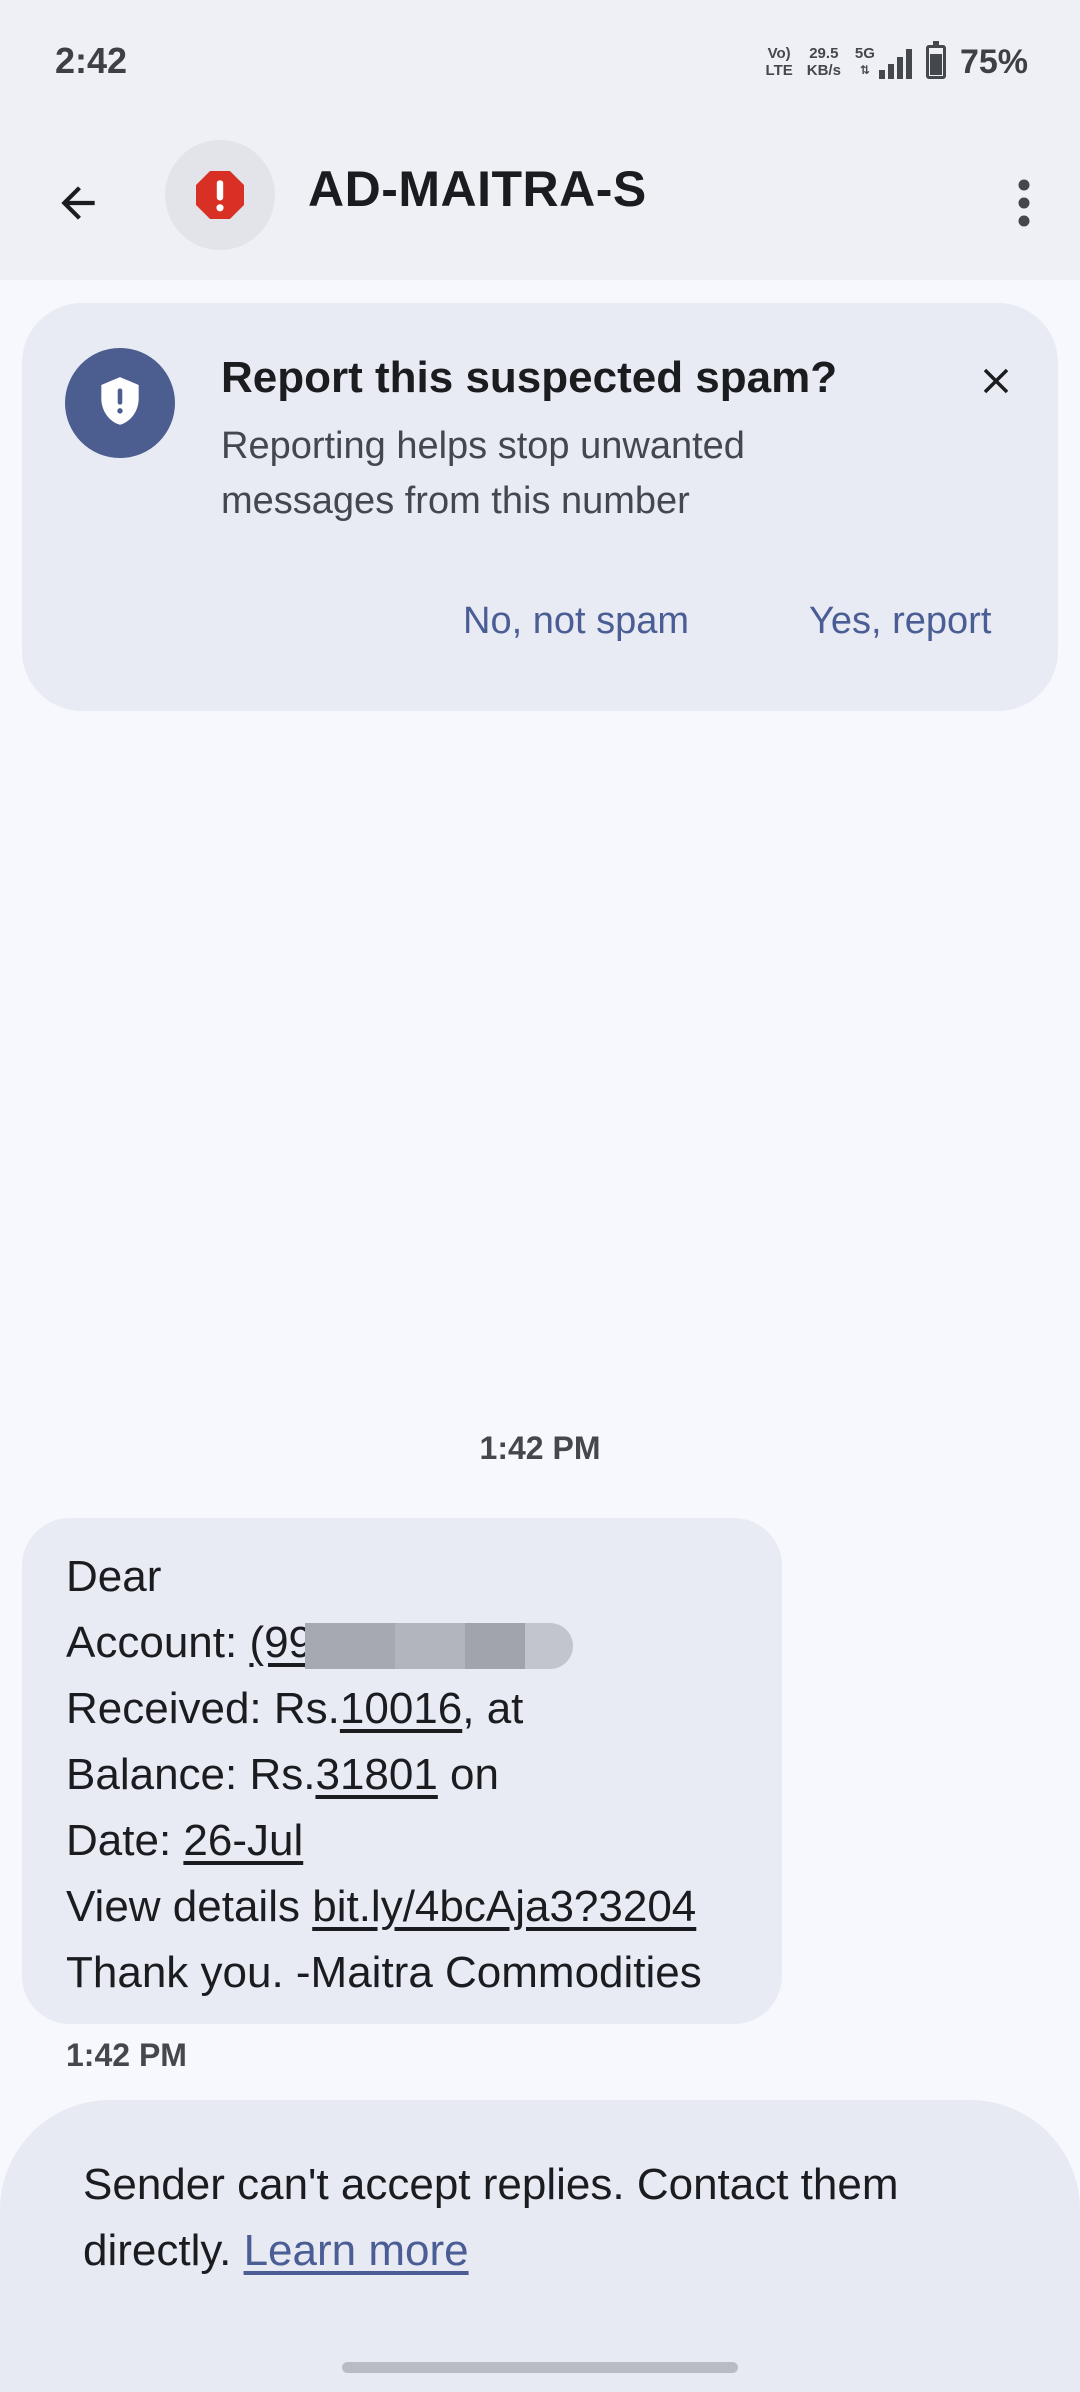 The height and width of the screenshot is (2392, 1080). I want to click on message-line-closing: Thank you. -Maitra Commodities, so click(384, 1972).